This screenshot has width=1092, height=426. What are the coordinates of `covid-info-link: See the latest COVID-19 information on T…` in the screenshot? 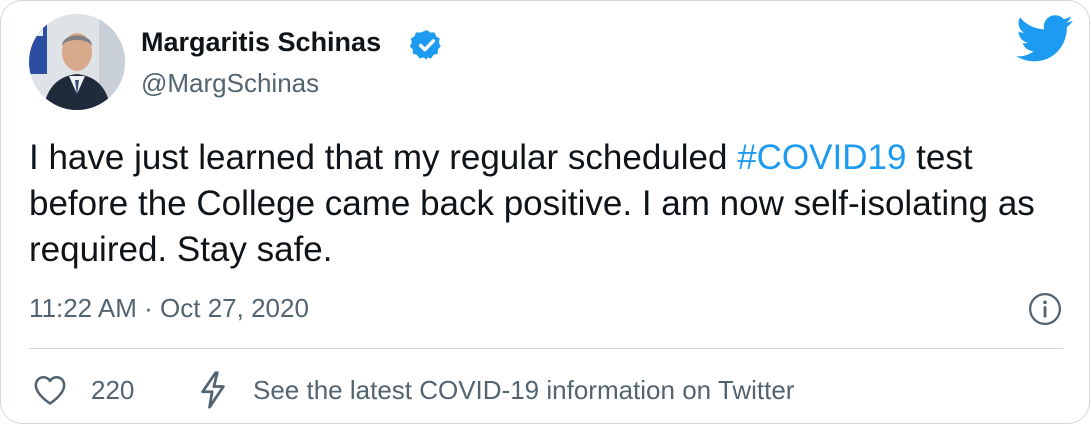 It's located at (523, 390).